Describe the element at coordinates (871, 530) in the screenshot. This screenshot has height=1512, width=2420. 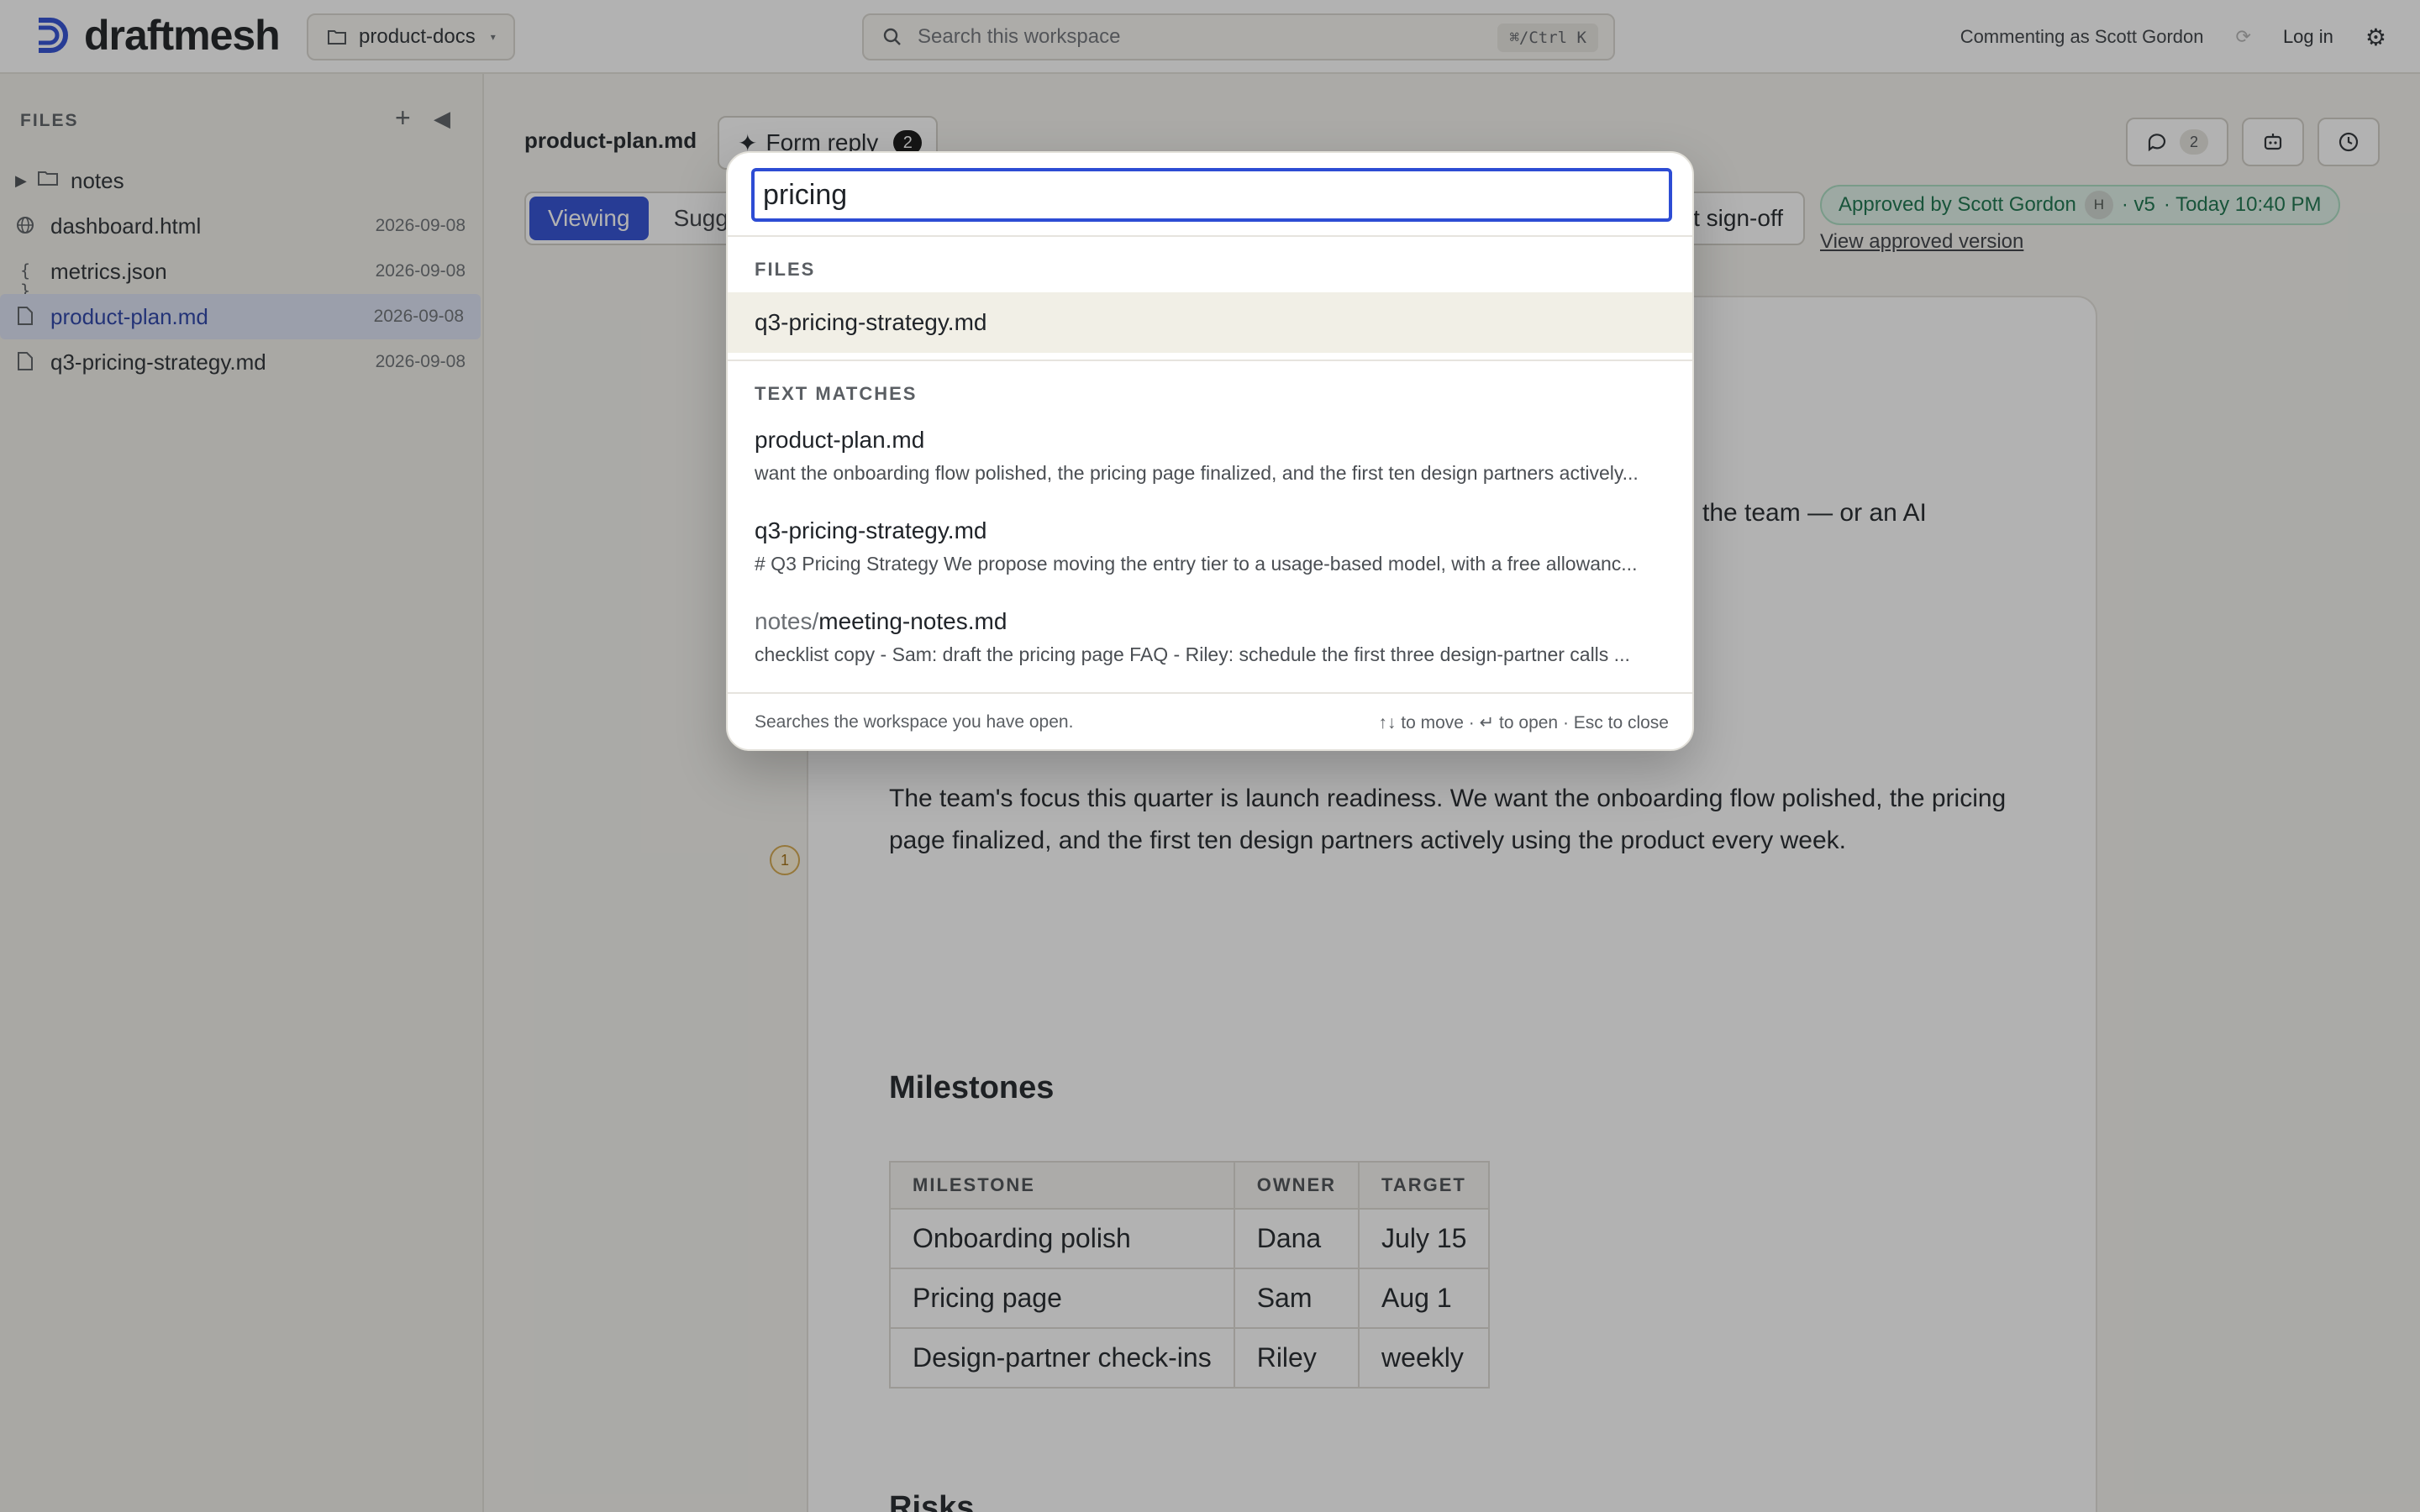
I see `match-file: q3-pricing-strategy.md` at that location.